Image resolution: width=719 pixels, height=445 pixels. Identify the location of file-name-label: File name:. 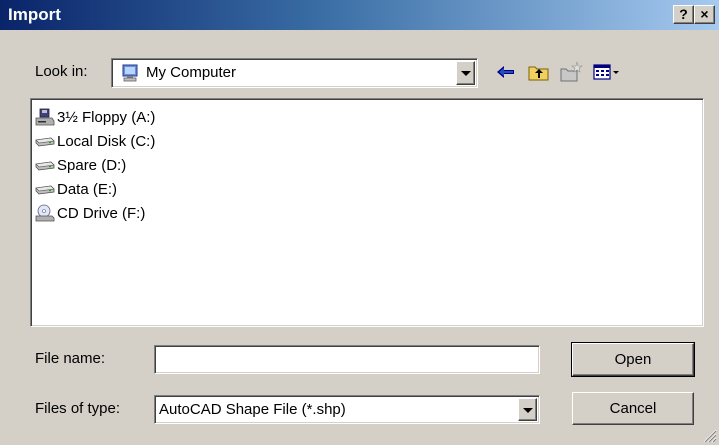
(70, 358).